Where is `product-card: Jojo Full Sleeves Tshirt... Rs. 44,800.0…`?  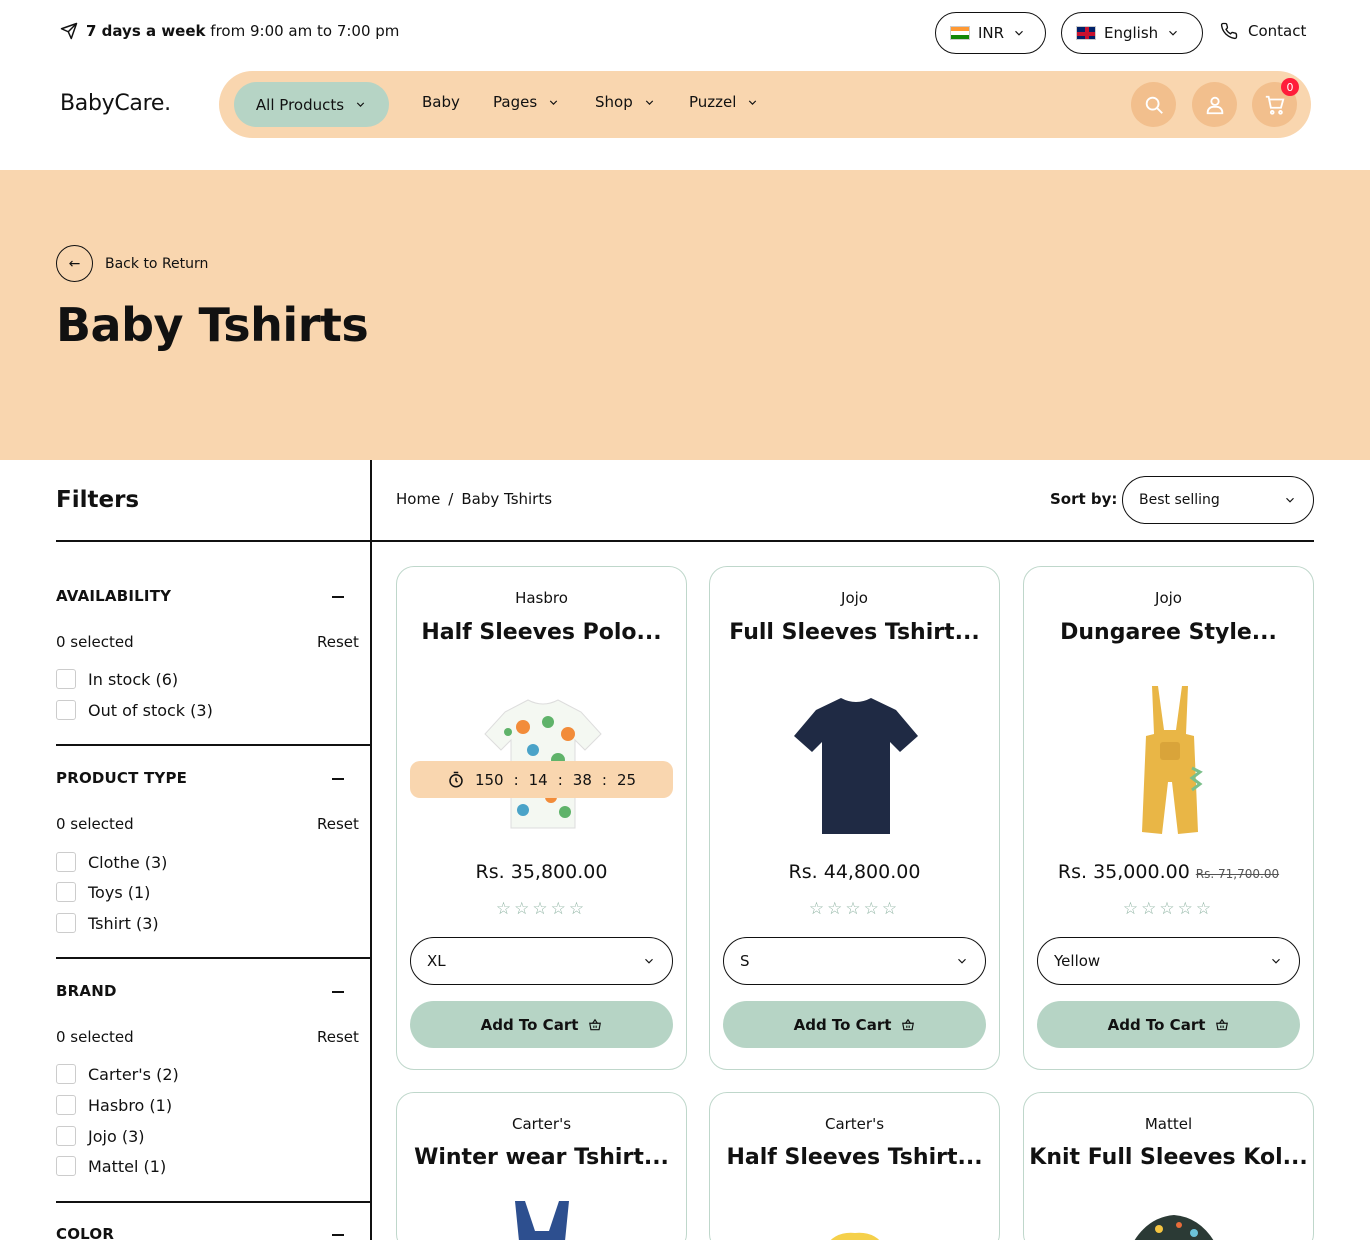 product-card: Jojo Full Sleeves Tshirt... Rs. 44,800.0… is located at coordinates (854, 818).